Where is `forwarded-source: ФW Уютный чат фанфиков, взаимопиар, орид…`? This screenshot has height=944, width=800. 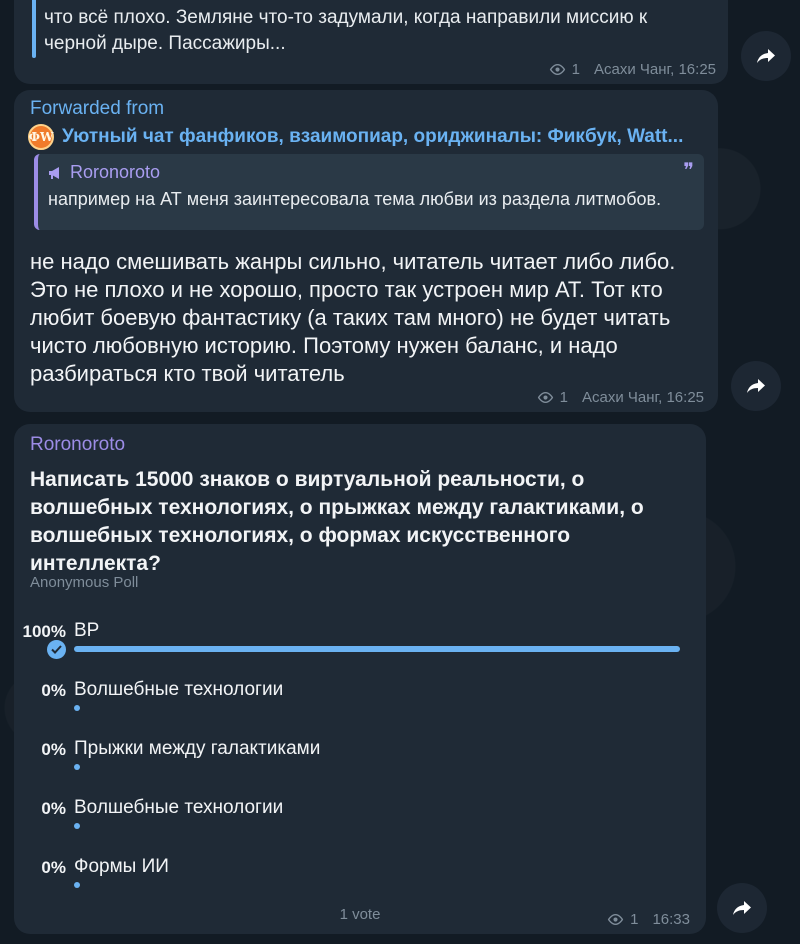 forwarded-source: ФW Уютный чат фанфиков, взаимопиар, орид… is located at coordinates (370, 137).